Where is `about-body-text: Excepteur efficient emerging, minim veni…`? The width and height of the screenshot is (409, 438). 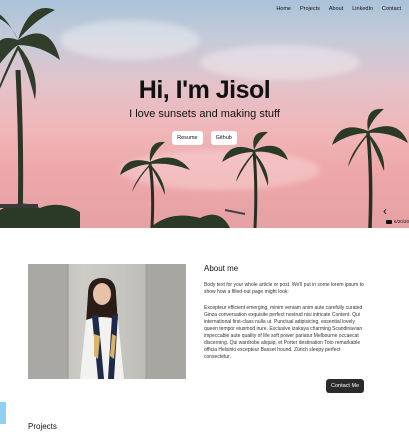 about-body-text: Excepteur efficient emerging, minim veni… is located at coordinates (283, 332).